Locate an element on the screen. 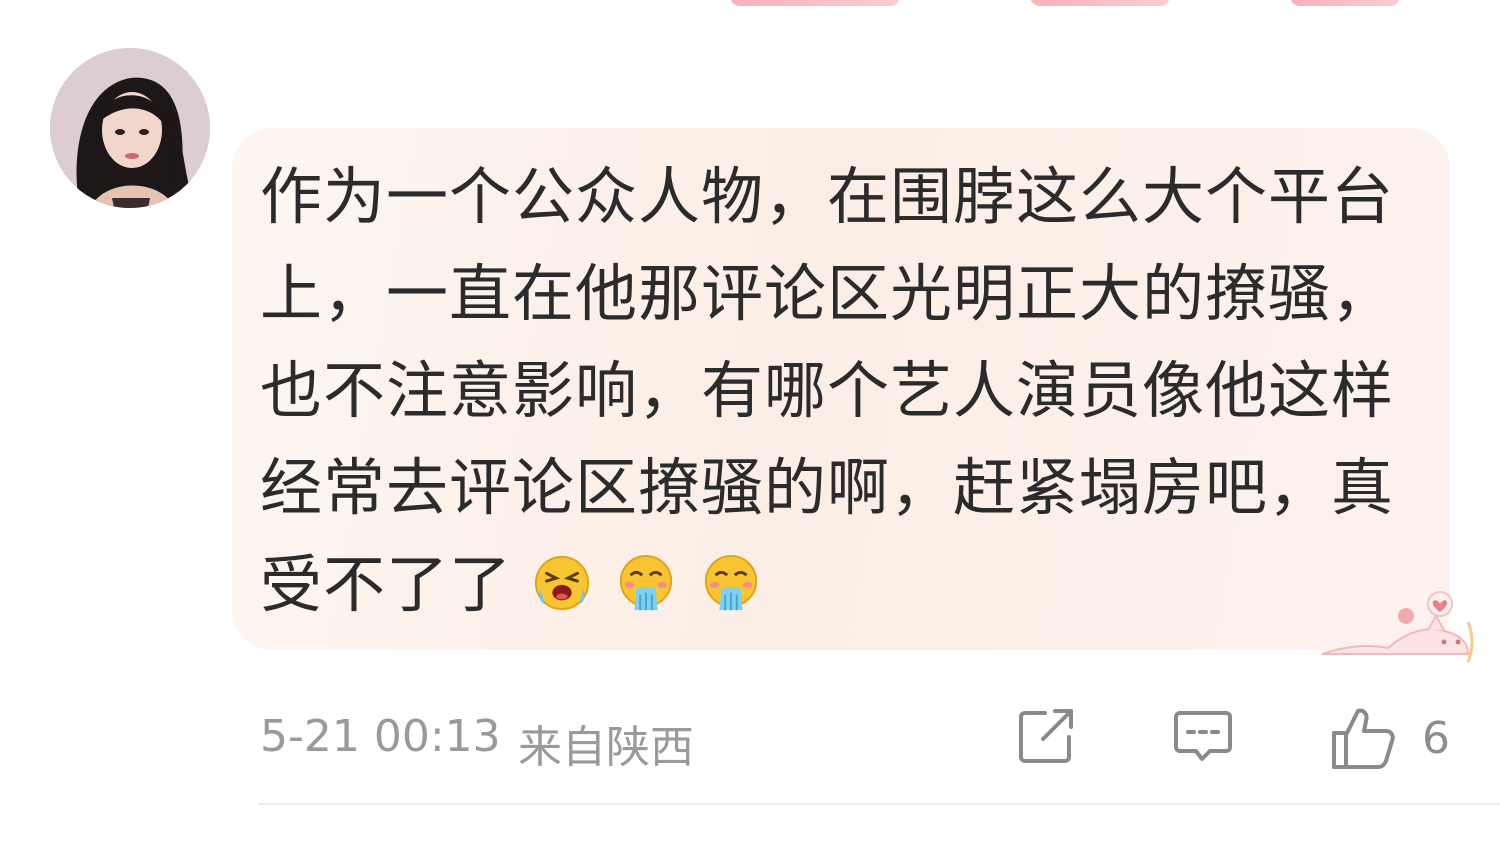 This screenshot has height=843, width=1500. comment-timestamp: 5-21 00:13 is located at coordinates (380, 736).